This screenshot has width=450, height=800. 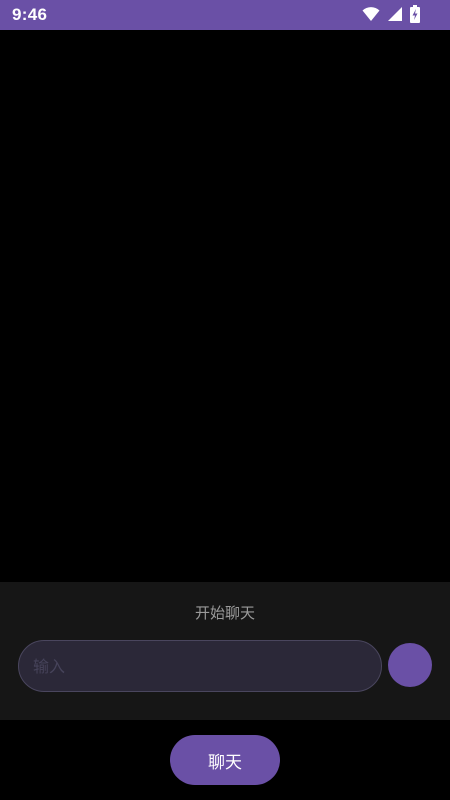 What do you see at coordinates (395, 14) in the screenshot?
I see `cellular-signal-icon` at bounding box center [395, 14].